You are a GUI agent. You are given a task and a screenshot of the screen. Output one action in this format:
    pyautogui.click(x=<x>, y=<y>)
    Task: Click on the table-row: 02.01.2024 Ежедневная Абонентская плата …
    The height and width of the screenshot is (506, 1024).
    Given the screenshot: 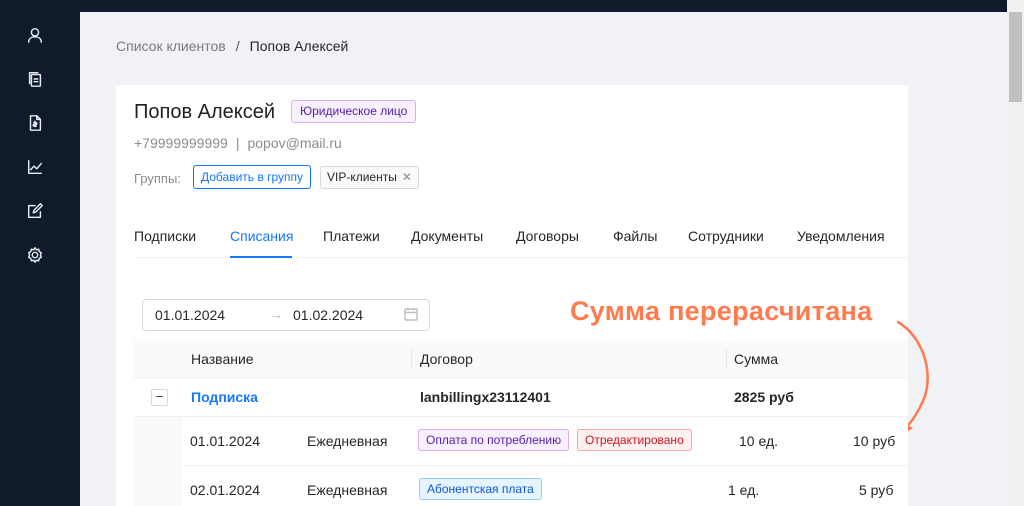 What is the action you would take?
    pyautogui.click(x=545, y=486)
    